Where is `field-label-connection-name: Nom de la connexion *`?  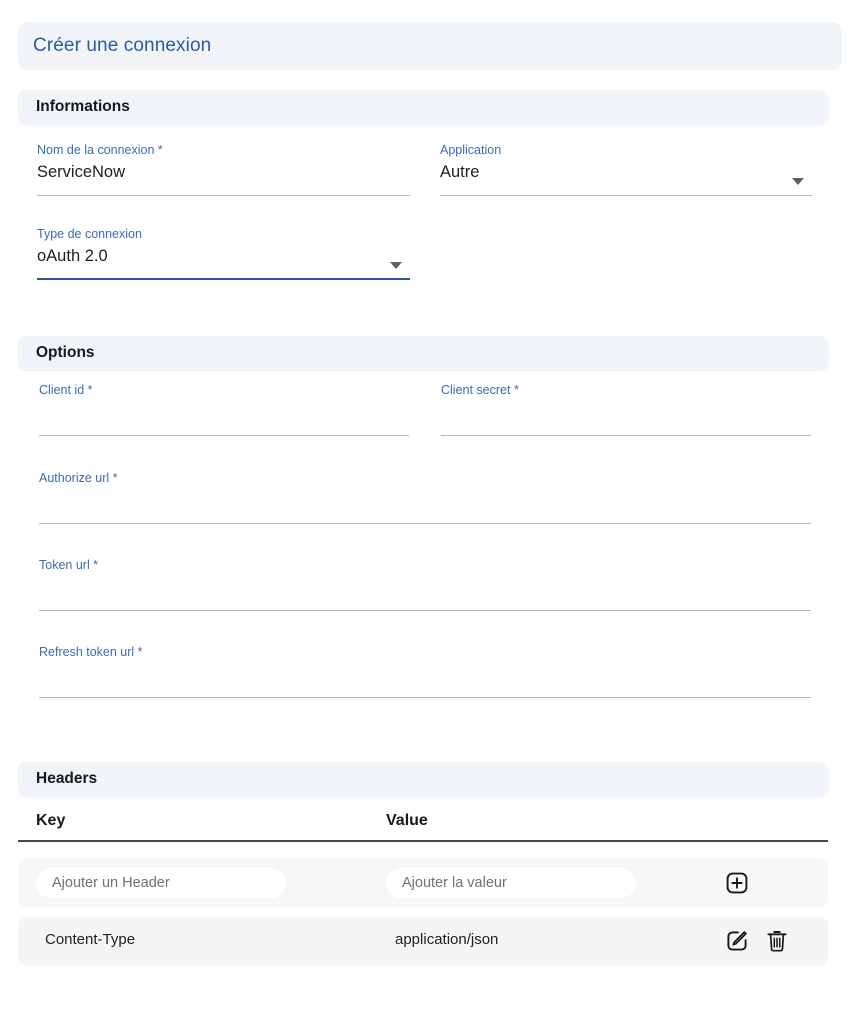
field-label-connection-name: Nom de la connexion * is located at coordinates (100, 150).